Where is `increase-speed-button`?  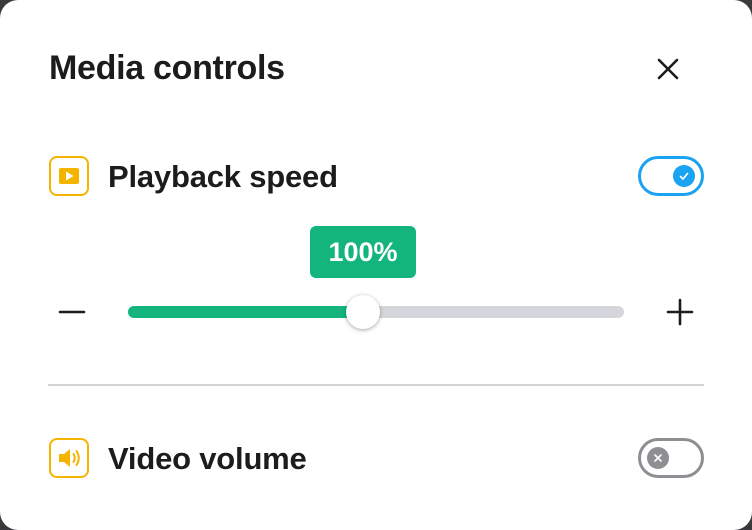 increase-speed-button is located at coordinates (680, 312).